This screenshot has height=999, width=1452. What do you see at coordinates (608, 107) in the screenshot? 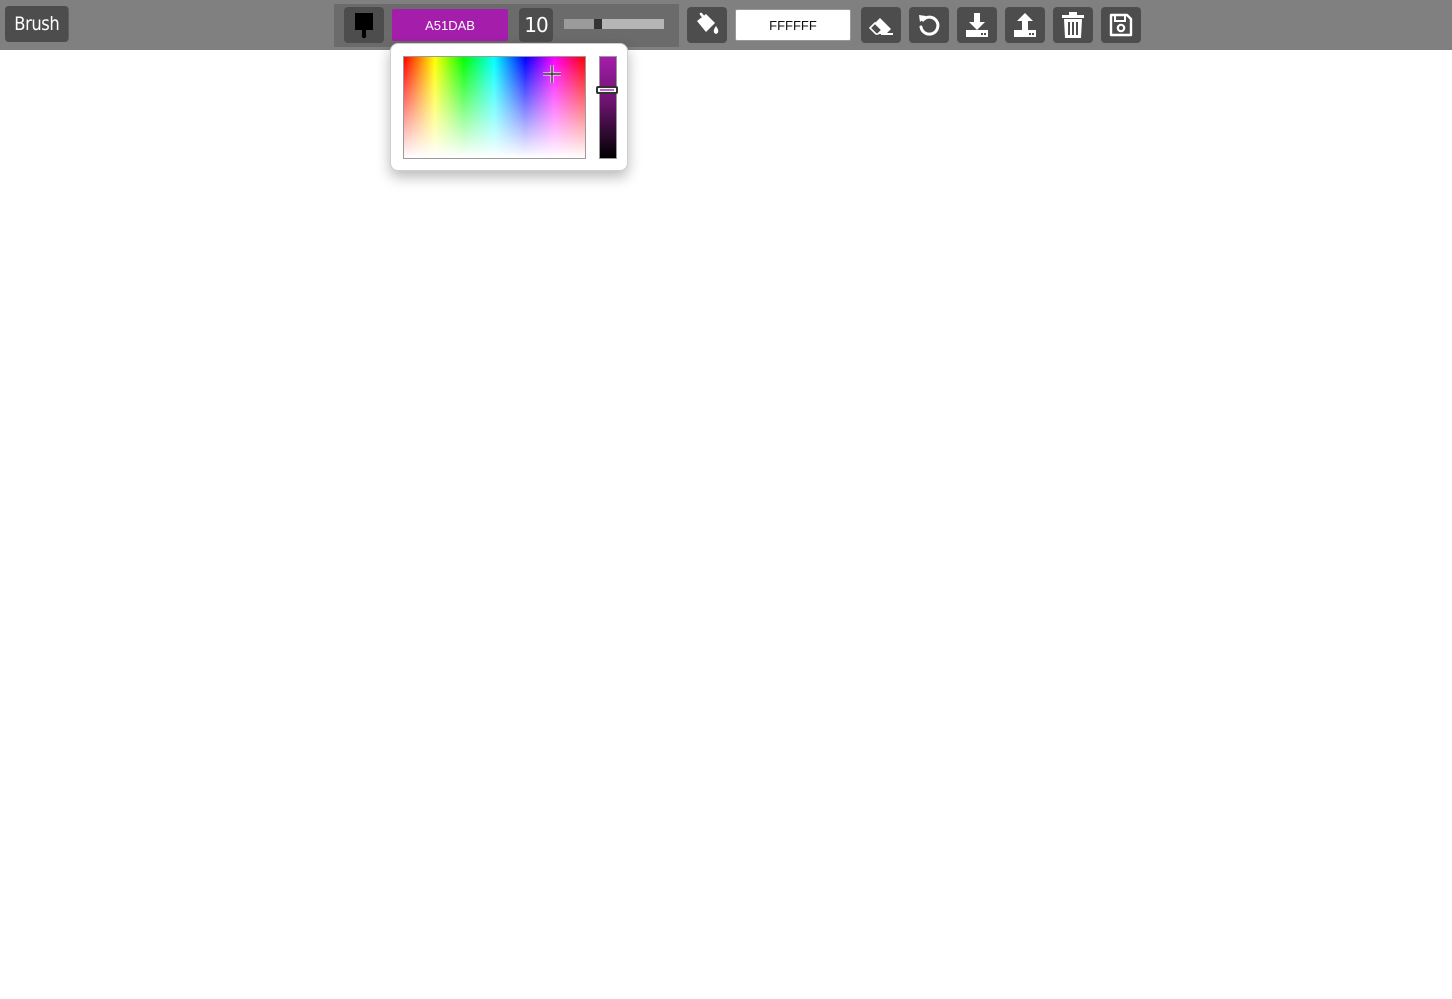
I see `color-picker-value-slider` at bounding box center [608, 107].